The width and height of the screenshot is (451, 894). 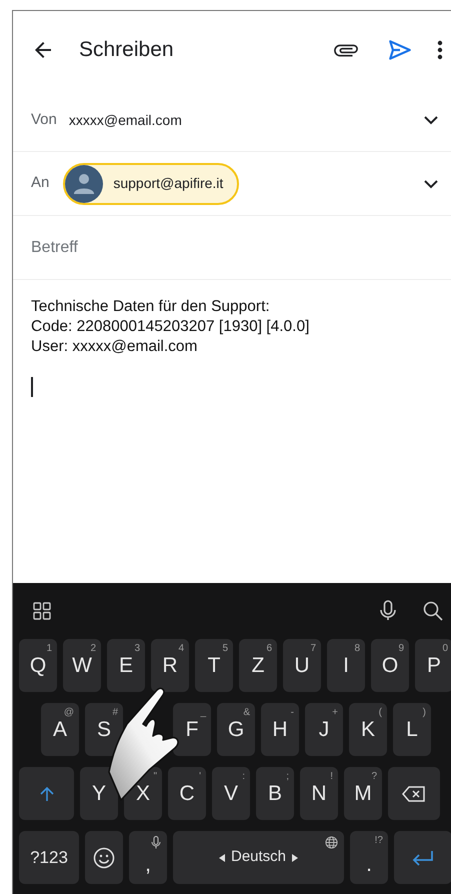 I want to click on key-label: R, so click(x=170, y=665).